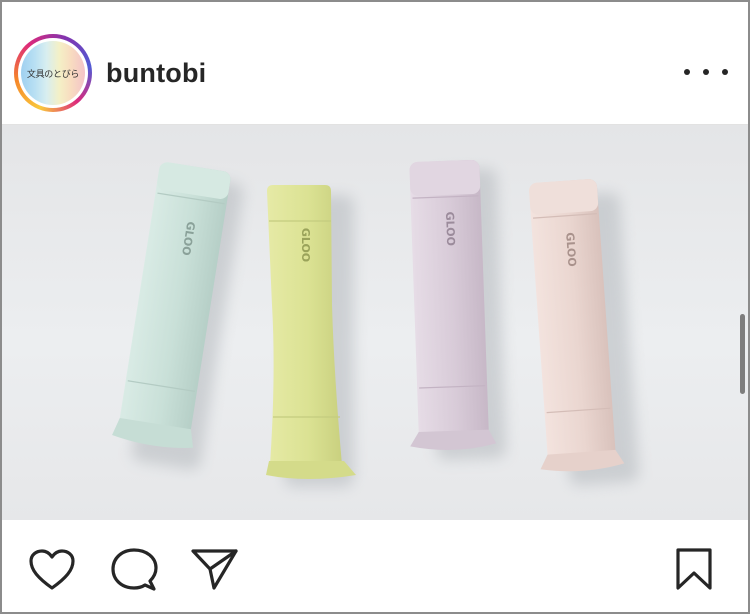 The height and width of the screenshot is (614, 750). What do you see at coordinates (311, 336) in the screenshot?
I see `glue-stick-lime: GLOO` at bounding box center [311, 336].